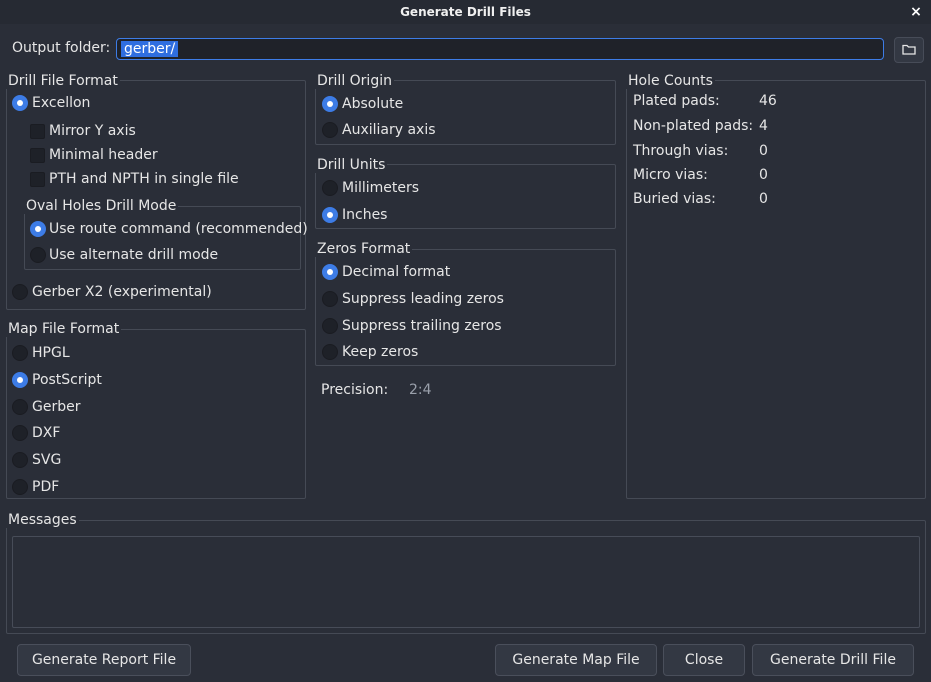 This screenshot has width=931, height=682. Describe the element at coordinates (381, 188) in the screenshot. I see `radio-units-millimeters-label: Millimeters` at that location.